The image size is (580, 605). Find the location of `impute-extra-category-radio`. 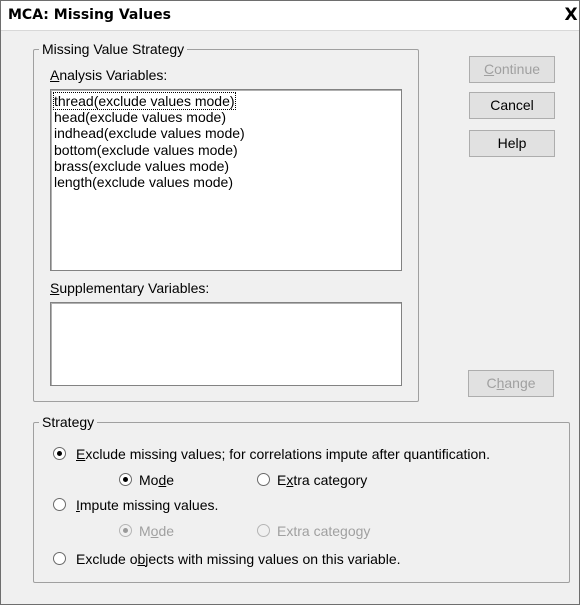

impute-extra-category-radio is located at coordinates (263, 530).